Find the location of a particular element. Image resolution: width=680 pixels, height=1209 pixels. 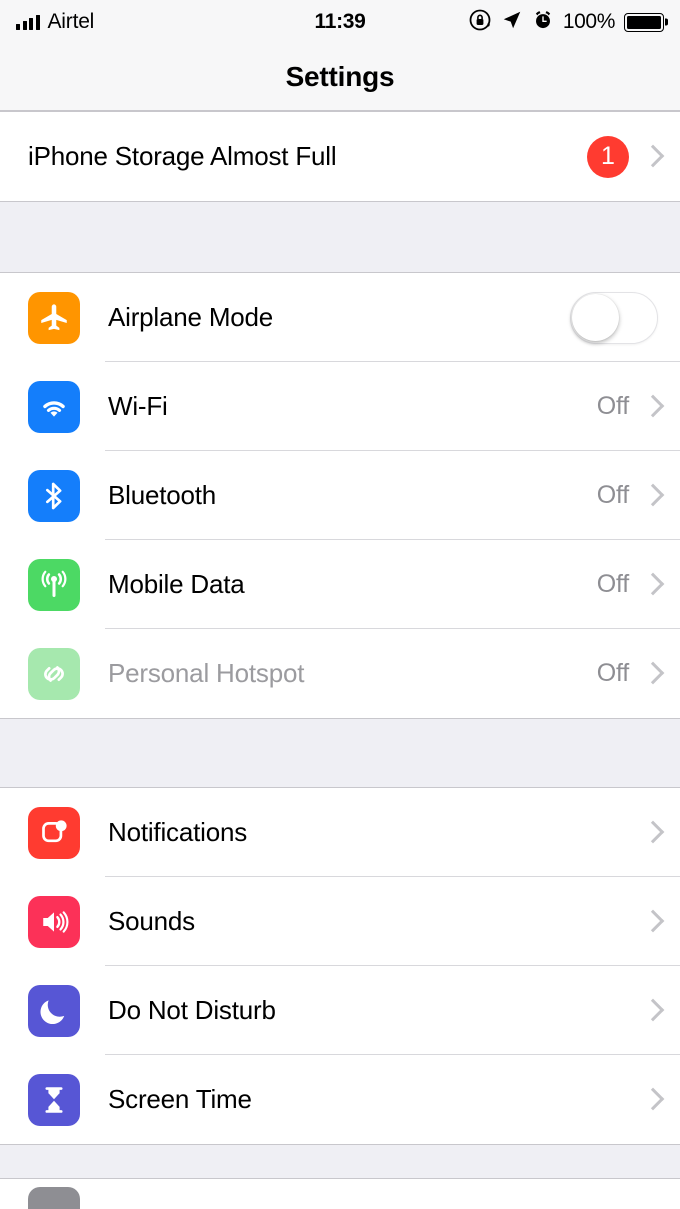

cellular-icon is located at coordinates (54, 584).